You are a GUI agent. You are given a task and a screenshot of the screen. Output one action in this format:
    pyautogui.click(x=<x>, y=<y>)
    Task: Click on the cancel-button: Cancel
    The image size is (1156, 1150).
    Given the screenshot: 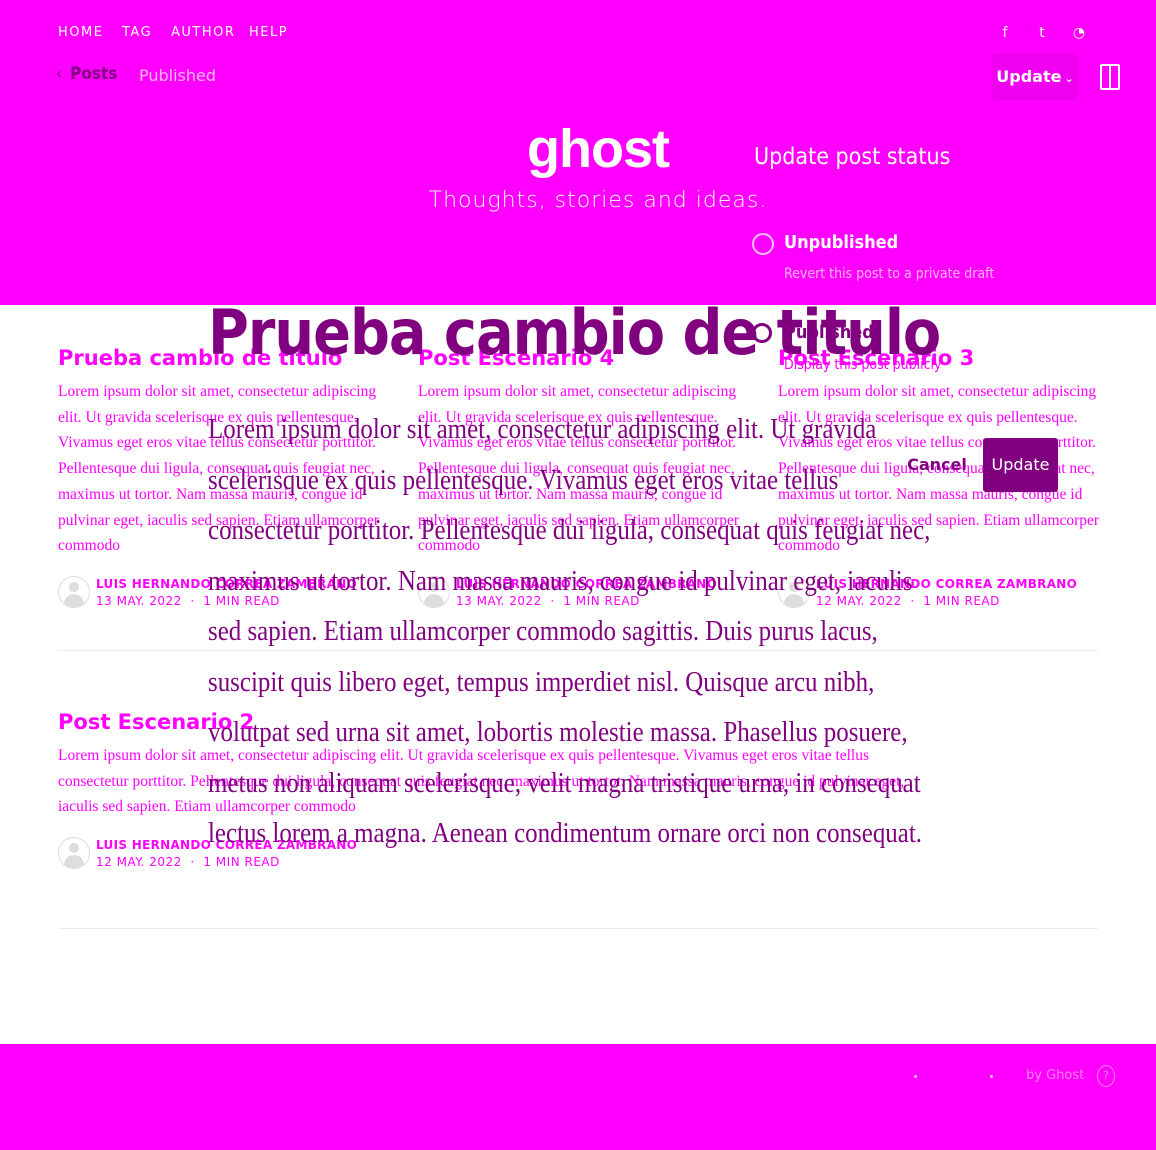 What is the action you would take?
    pyautogui.click(x=937, y=465)
    